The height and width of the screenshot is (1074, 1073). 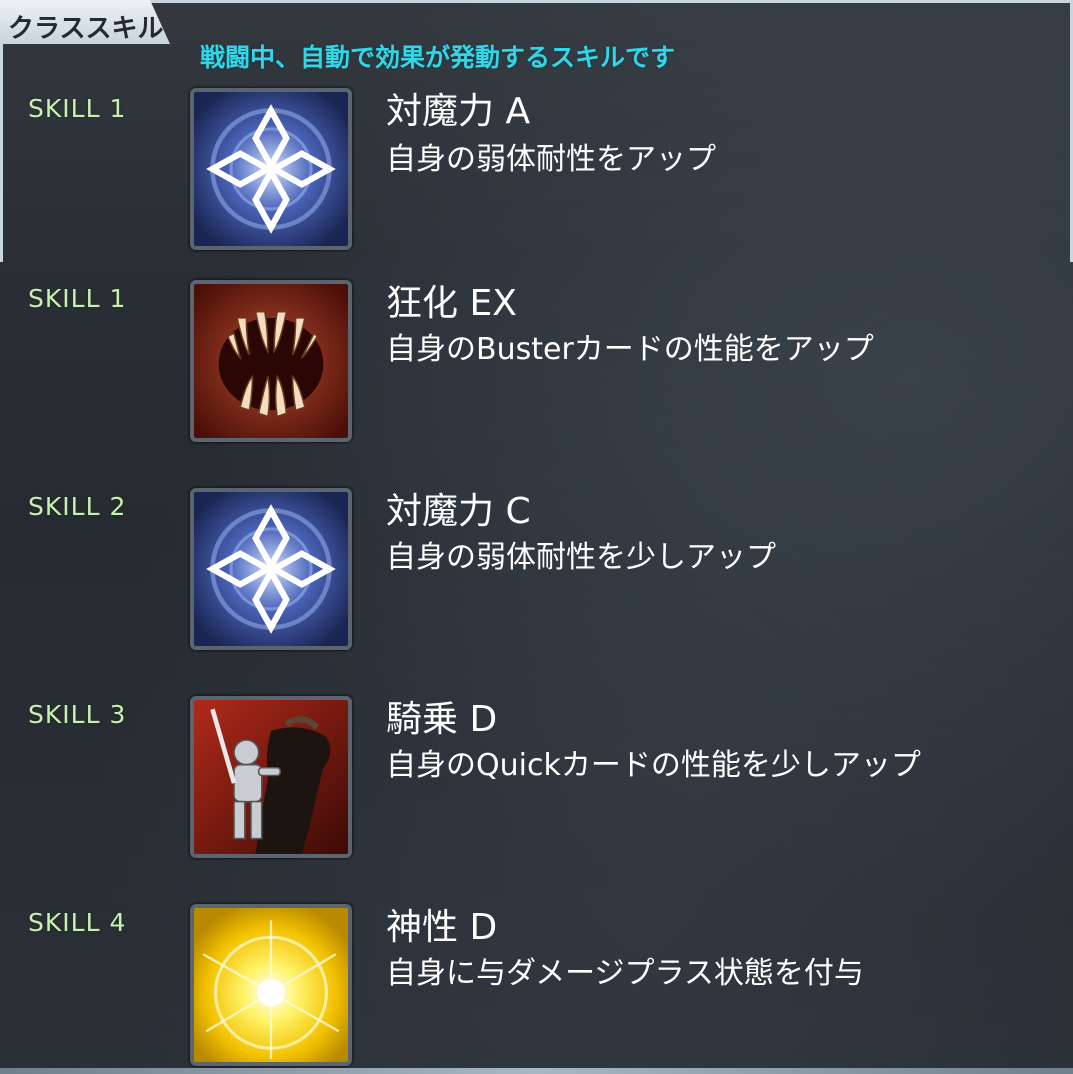 What do you see at coordinates (86, 29) in the screenshot?
I see `class-skill-tab-label: クラススキル` at bounding box center [86, 29].